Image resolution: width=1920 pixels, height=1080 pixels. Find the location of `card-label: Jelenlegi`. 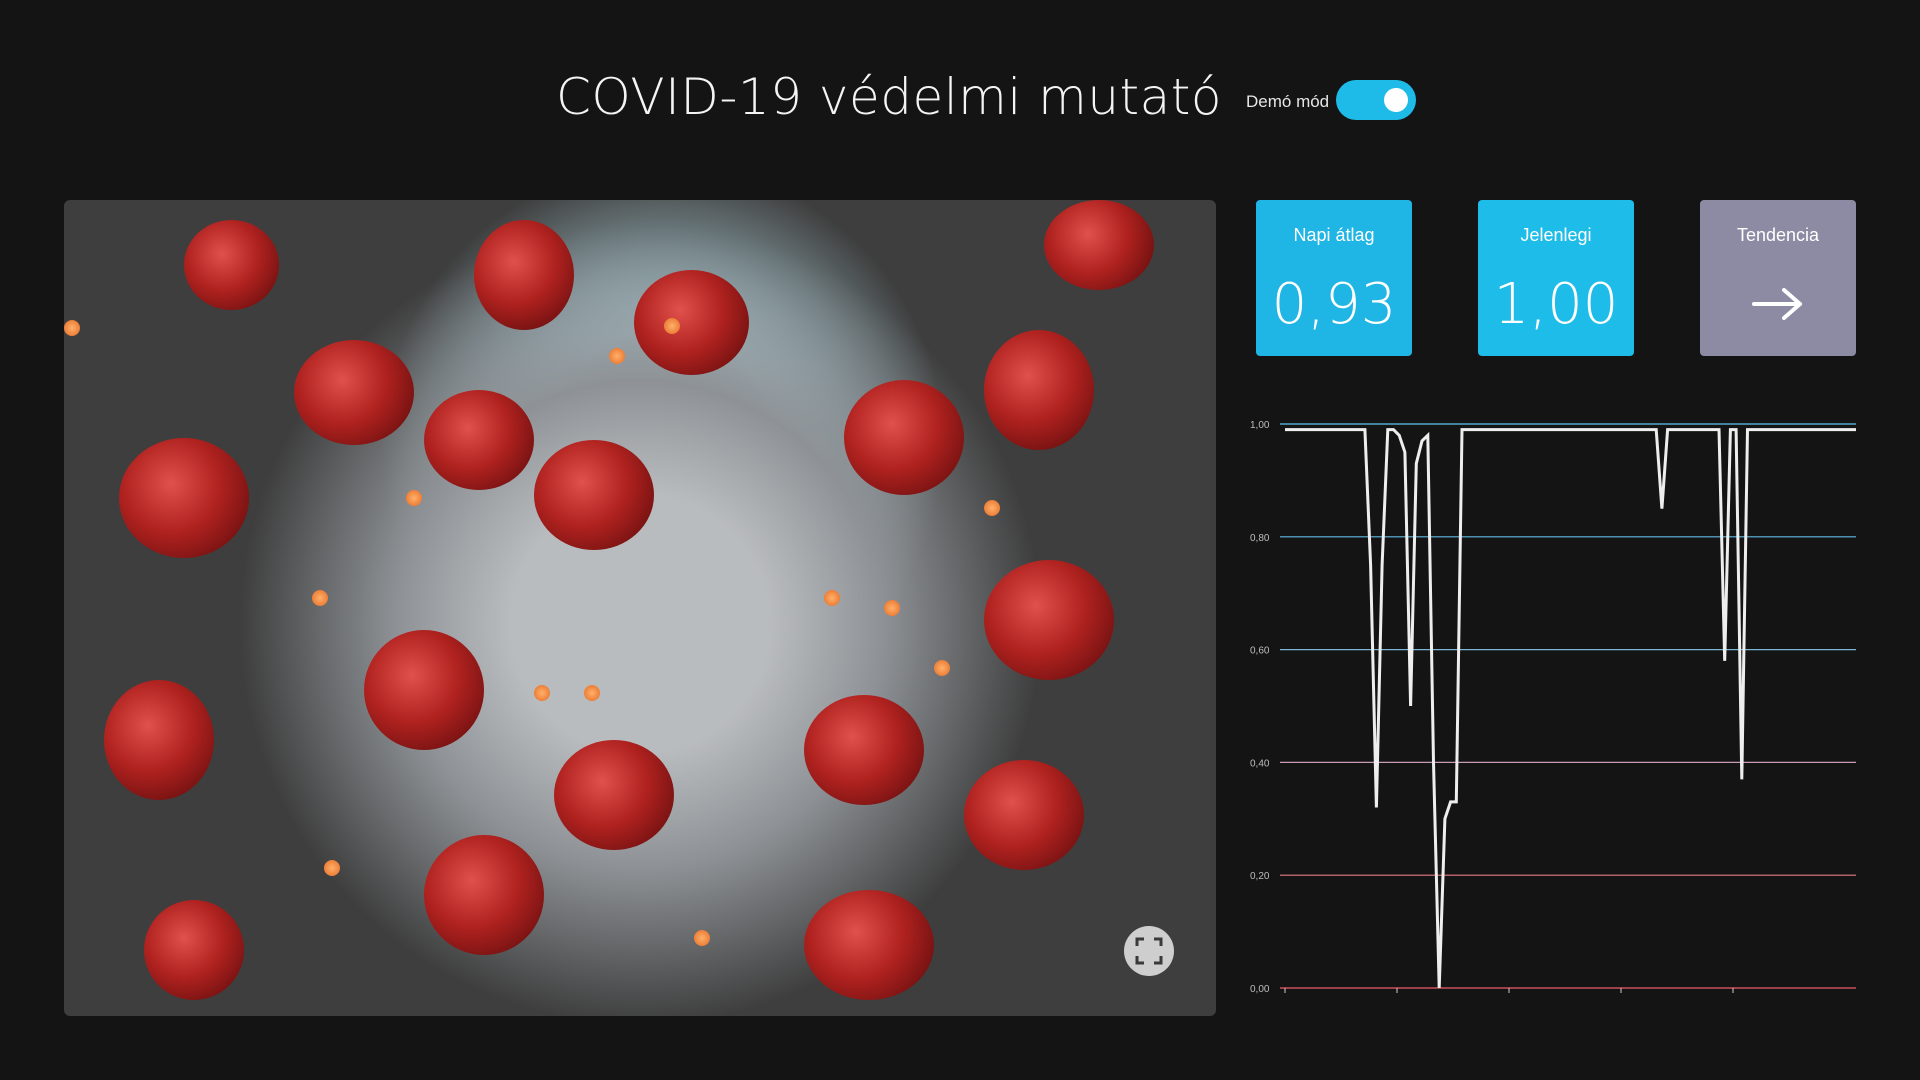

card-label: Jelenlegi is located at coordinates (1556, 235).